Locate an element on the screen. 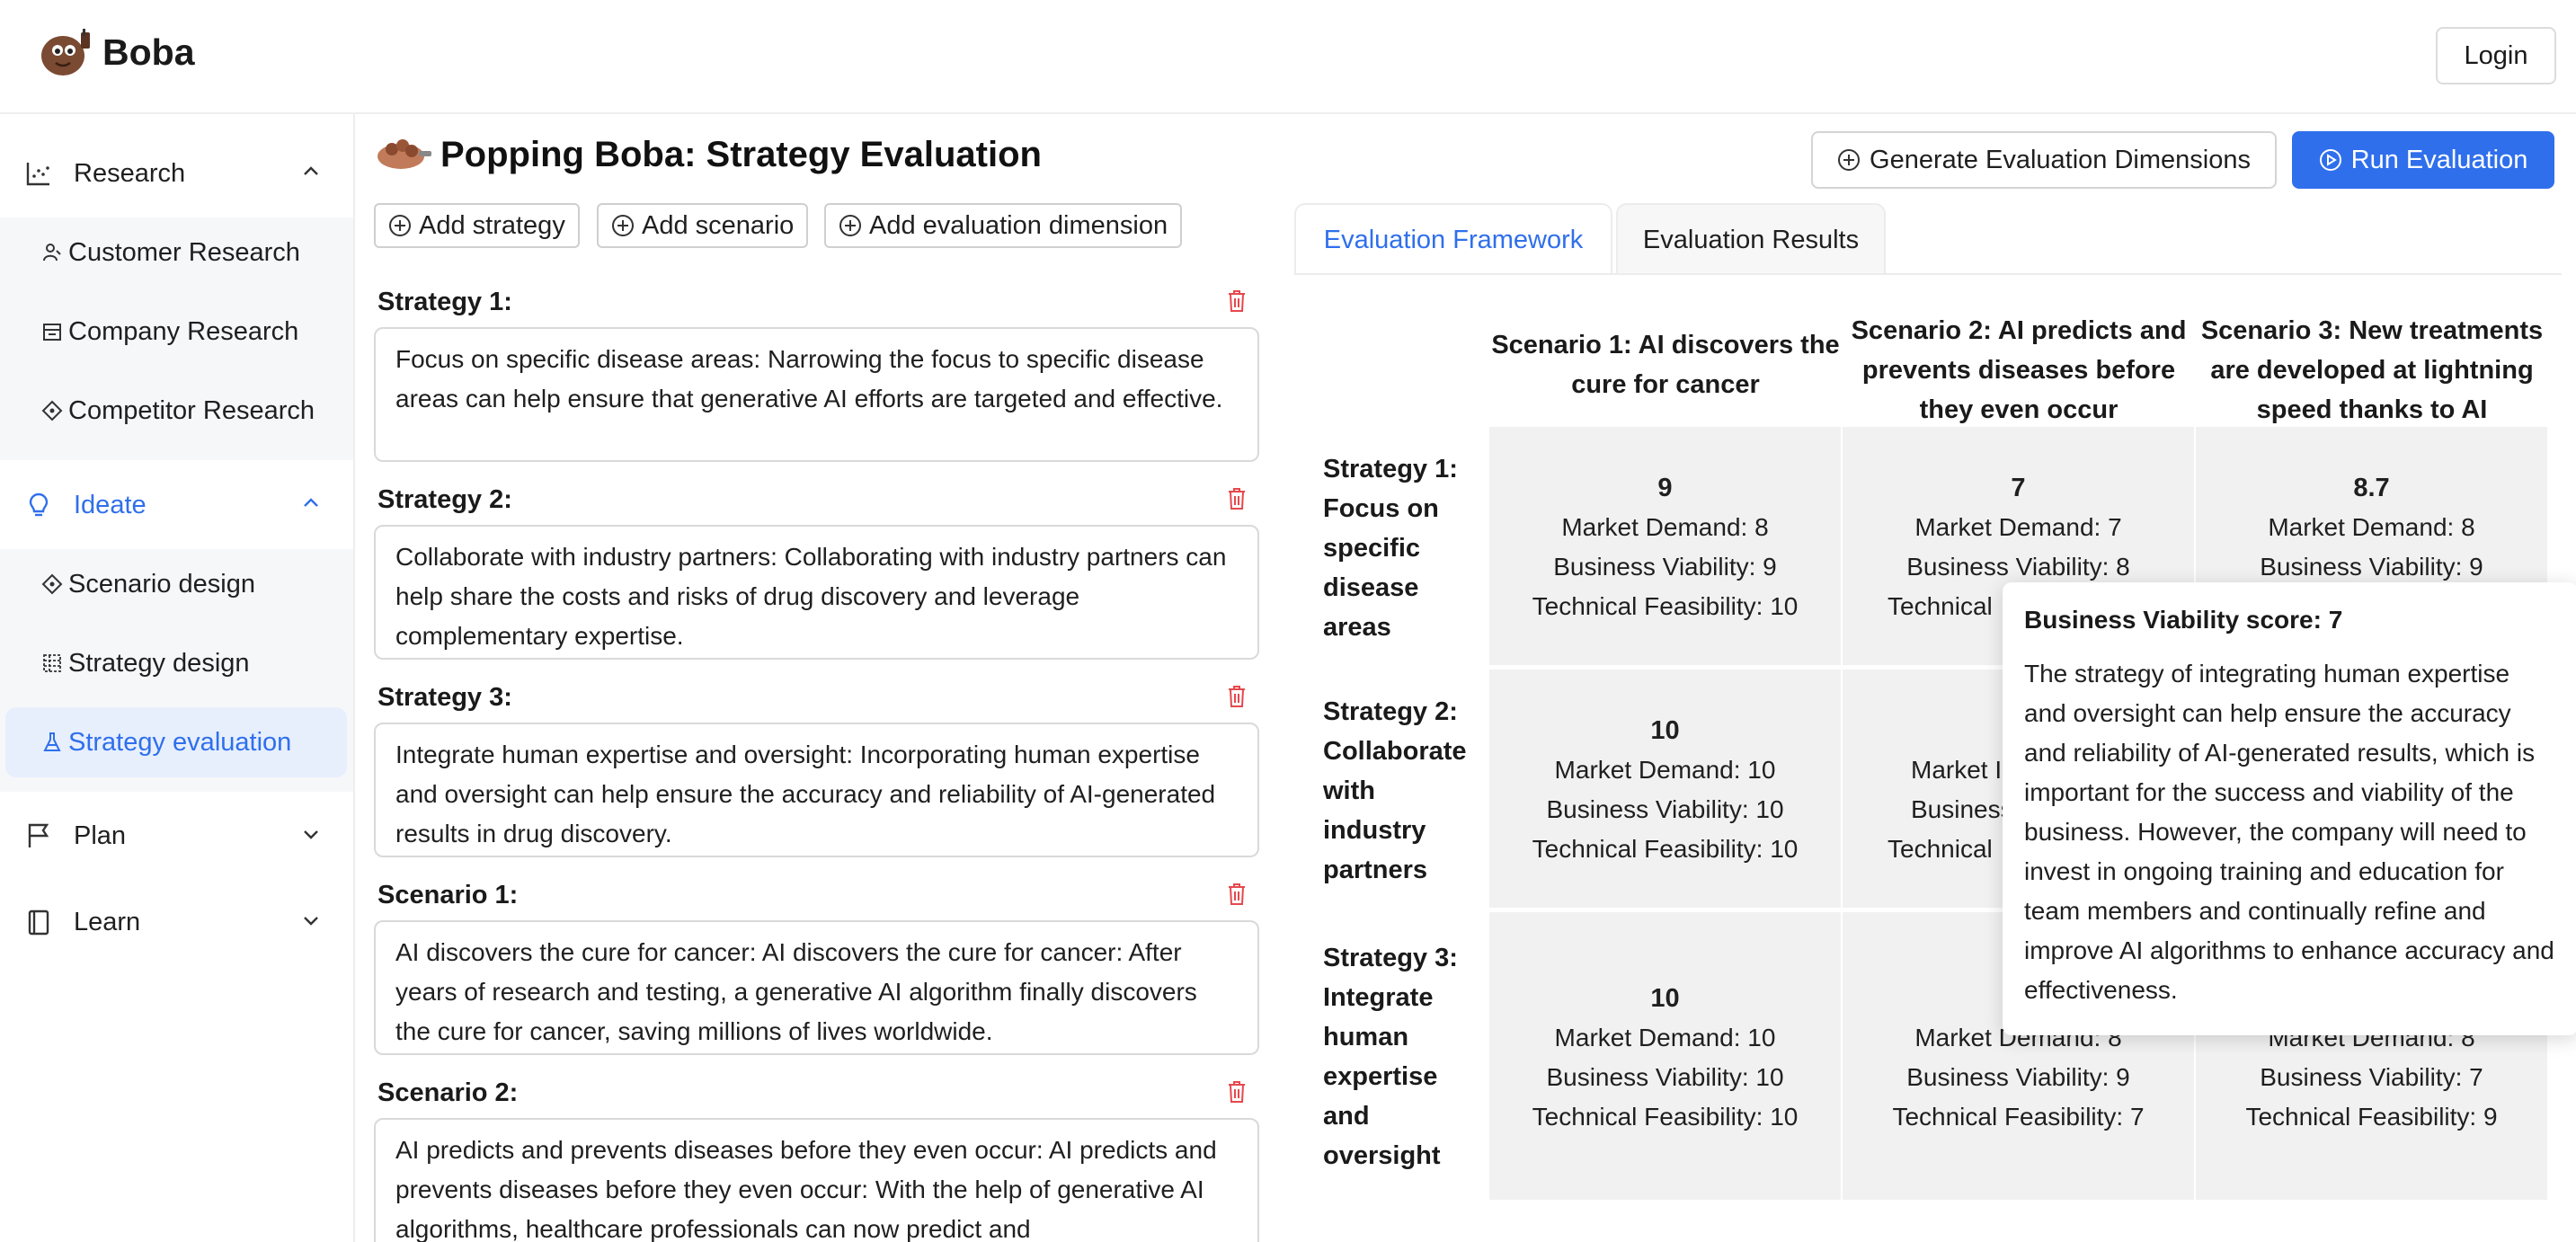  cell-score: 7 is located at coordinates (2018, 488).